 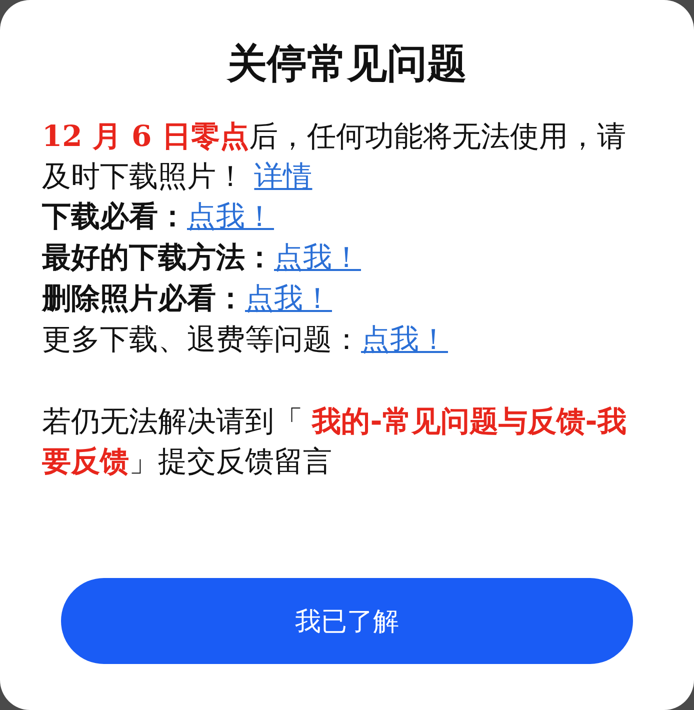 What do you see at coordinates (201, 339) in the screenshot?
I see `link-label: 更多下载、退费等问题：` at bounding box center [201, 339].